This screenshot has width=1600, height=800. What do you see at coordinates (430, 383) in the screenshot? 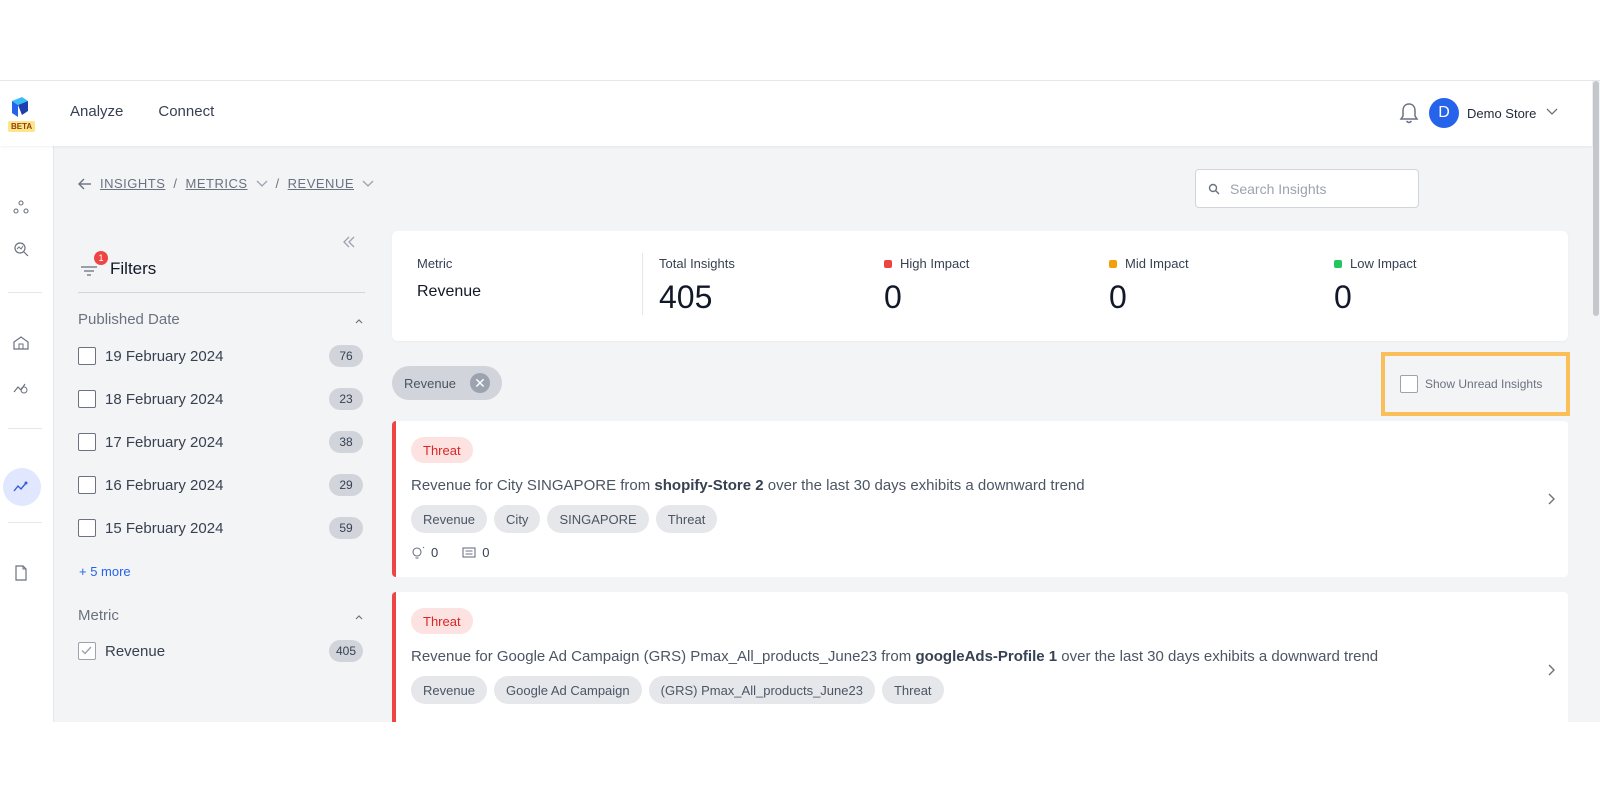
I see `active-filter-label: Revenue` at bounding box center [430, 383].